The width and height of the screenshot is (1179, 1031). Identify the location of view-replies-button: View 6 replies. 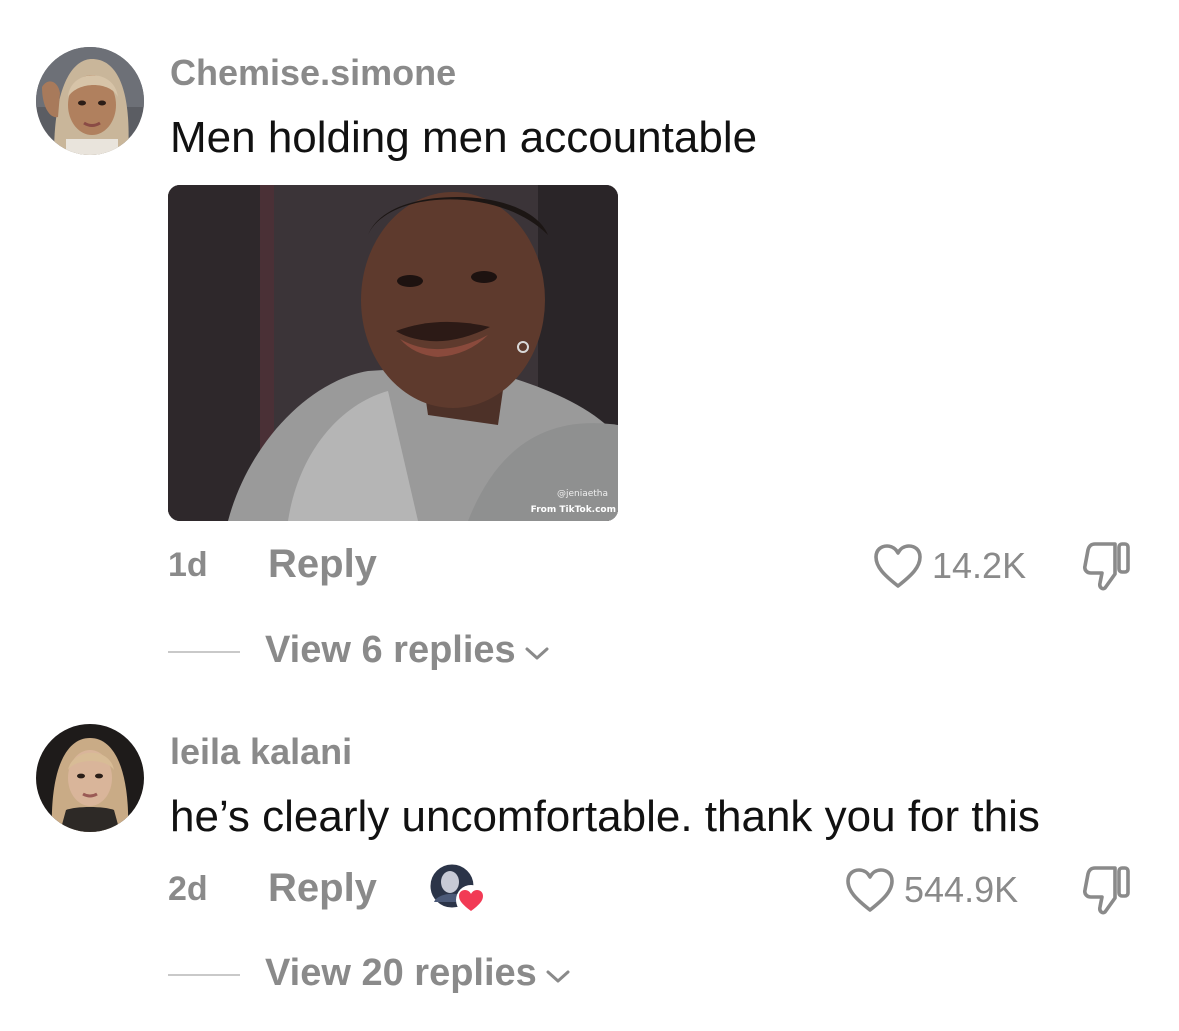
(407, 650).